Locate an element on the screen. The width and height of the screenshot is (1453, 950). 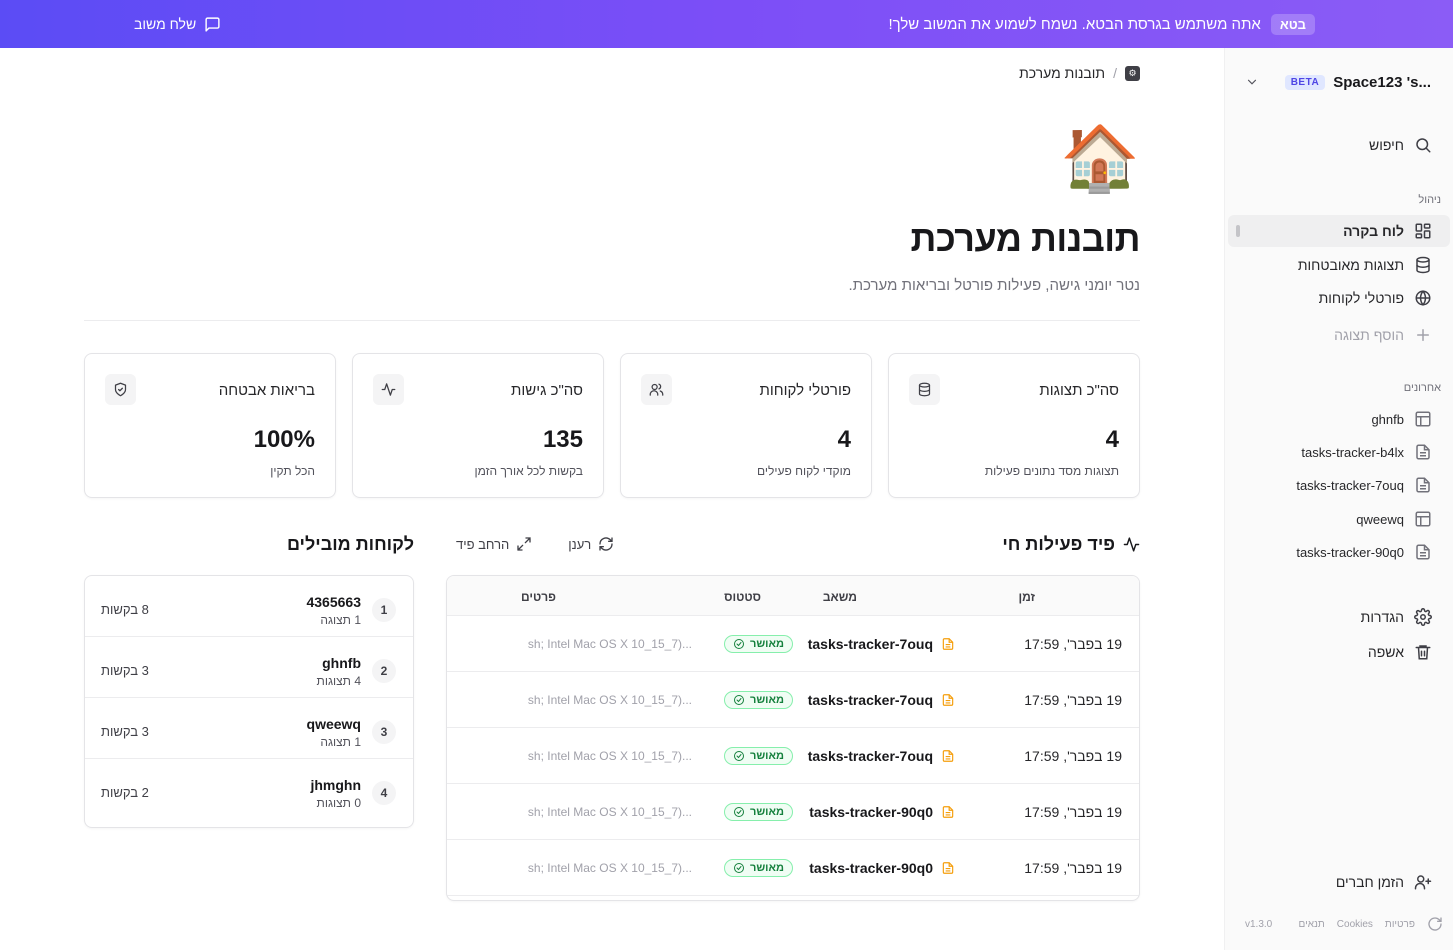
refresh-button: רענן is located at coordinates (591, 544).